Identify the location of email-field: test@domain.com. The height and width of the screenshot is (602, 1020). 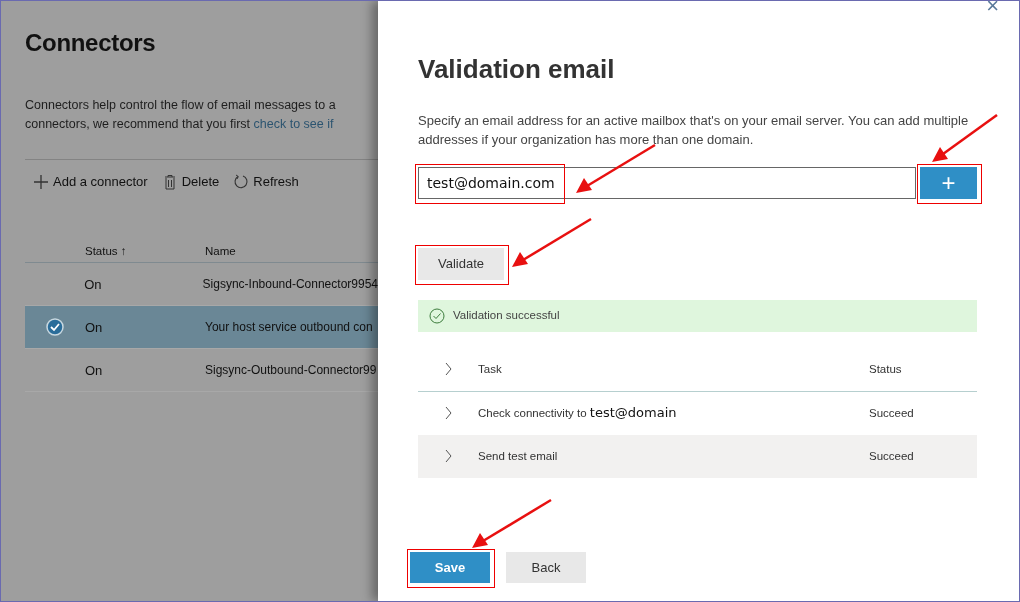
(667, 183).